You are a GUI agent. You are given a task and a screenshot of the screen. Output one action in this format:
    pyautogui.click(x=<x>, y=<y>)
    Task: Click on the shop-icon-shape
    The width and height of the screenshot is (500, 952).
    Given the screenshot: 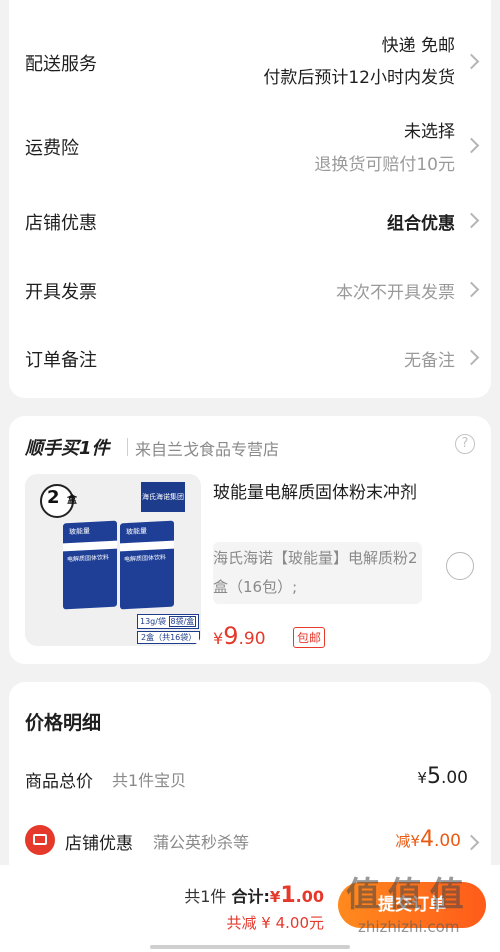 What is the action you would take?
    pyautogui.click(x=40, y=839)
    